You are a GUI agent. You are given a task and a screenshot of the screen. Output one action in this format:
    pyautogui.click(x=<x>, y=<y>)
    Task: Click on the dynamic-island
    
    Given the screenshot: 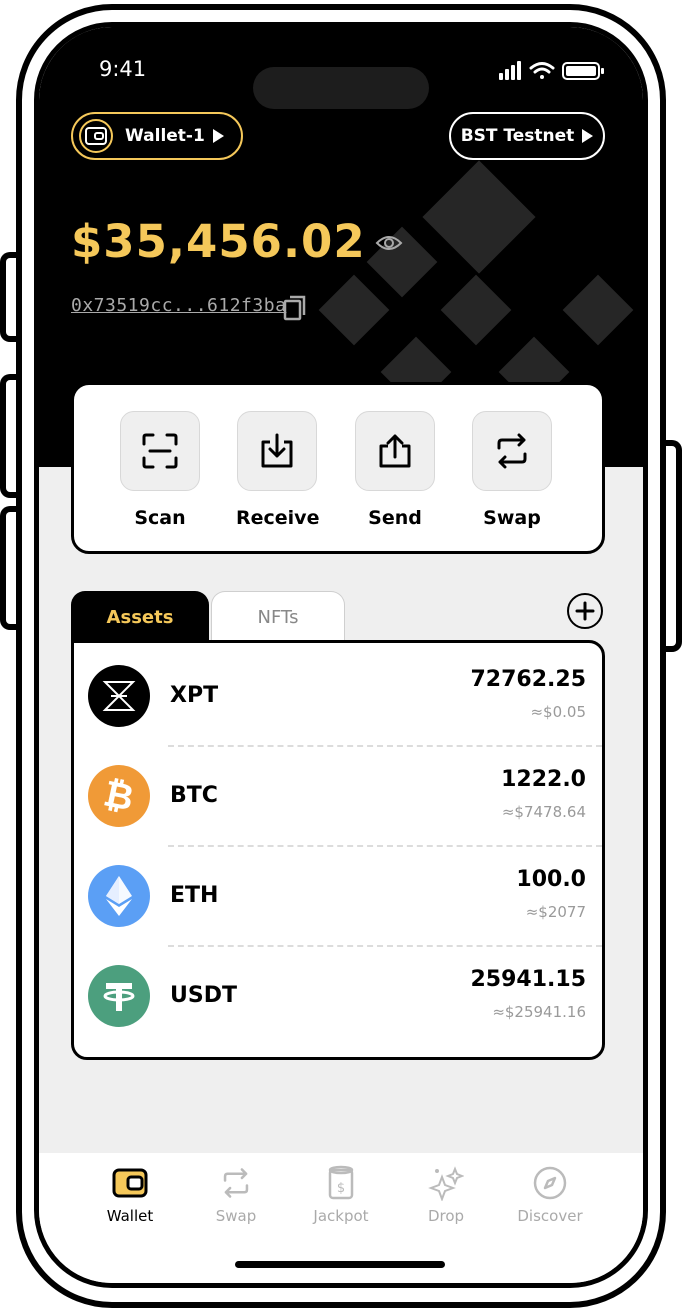 What is the action you would take?
    pyautogui.click(x=341, y=88)
    